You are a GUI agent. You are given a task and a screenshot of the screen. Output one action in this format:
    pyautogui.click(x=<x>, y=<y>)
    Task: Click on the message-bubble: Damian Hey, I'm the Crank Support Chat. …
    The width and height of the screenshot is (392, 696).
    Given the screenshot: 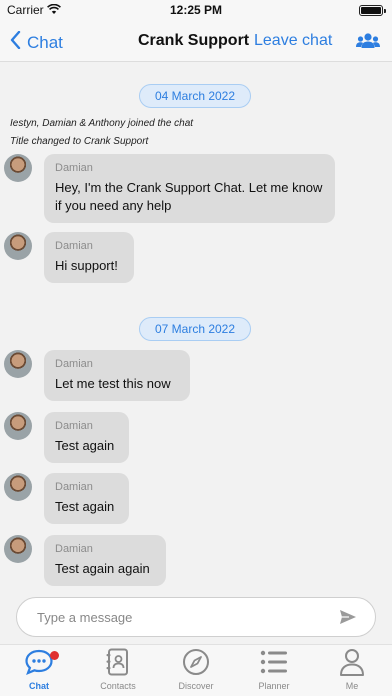 What is the action you would take?
    pyautogui.click(x=189, y=188)
    